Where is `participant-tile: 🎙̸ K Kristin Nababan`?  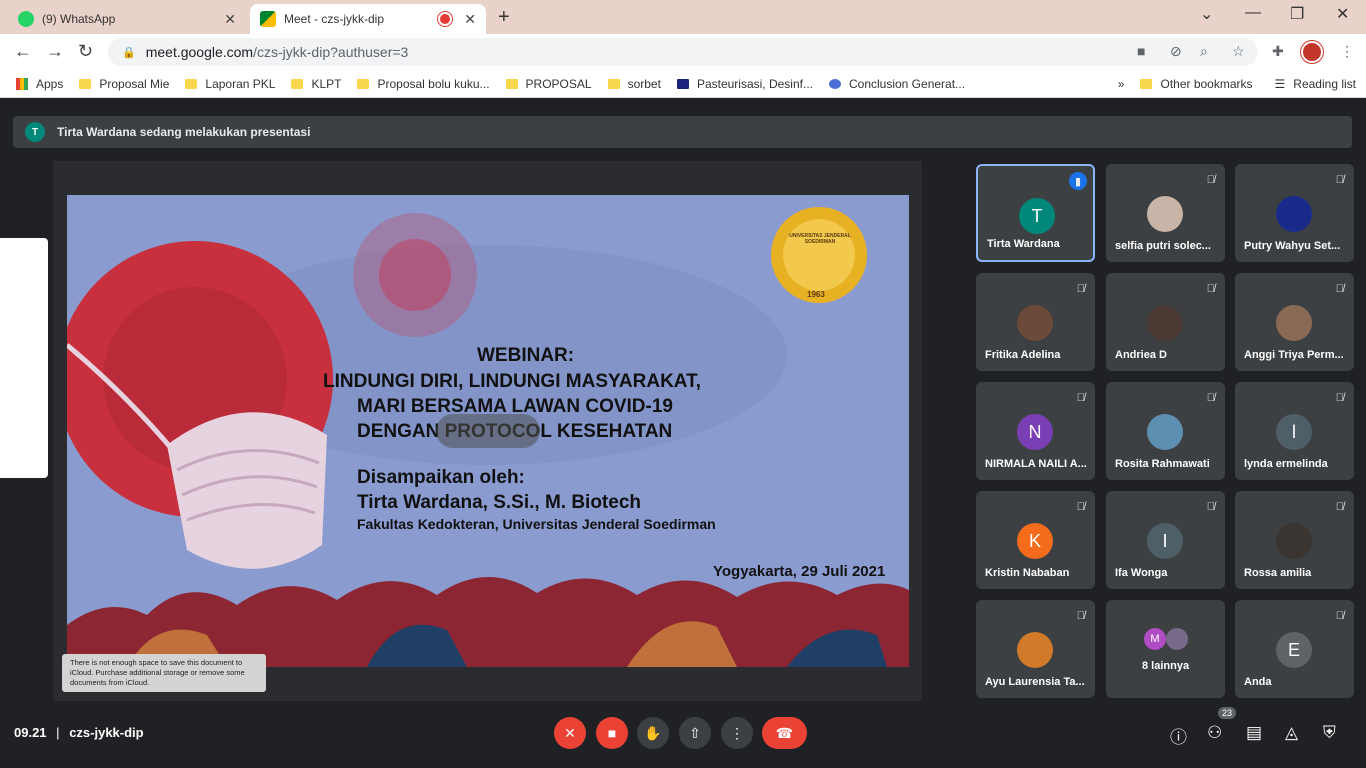 participant-tile: 🎙̸ K Kristin Nababan is located at coordinates (1035, 540).